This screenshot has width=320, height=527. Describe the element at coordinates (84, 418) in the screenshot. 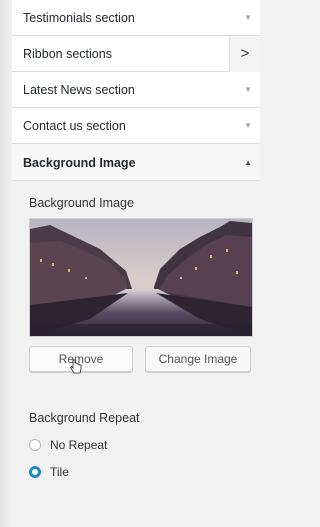

I see `background-repeat-title: Background Repeat` at that location.